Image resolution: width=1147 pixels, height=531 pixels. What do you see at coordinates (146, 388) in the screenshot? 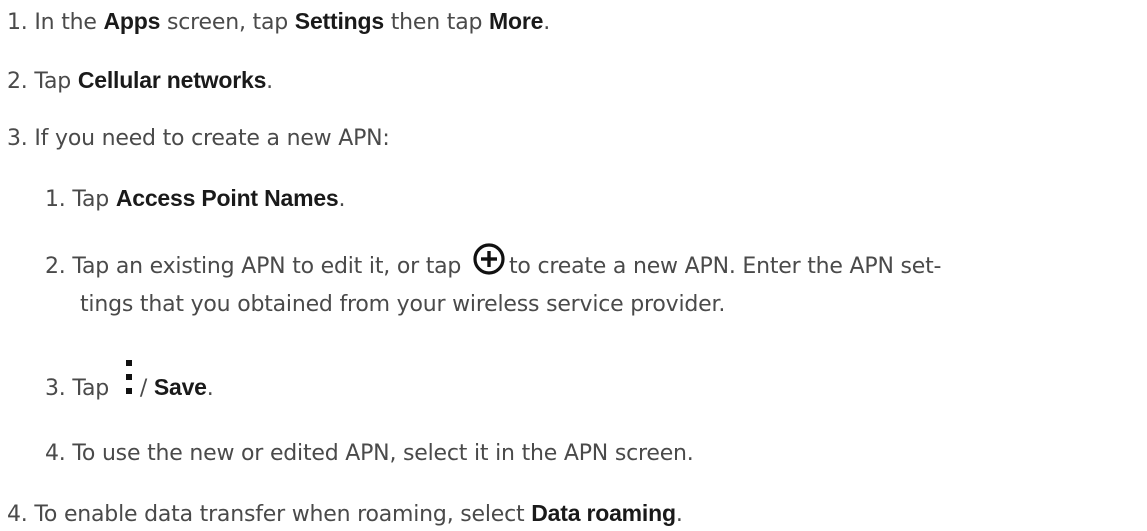
I see `step-text: /` at bounding box center [146, 388].